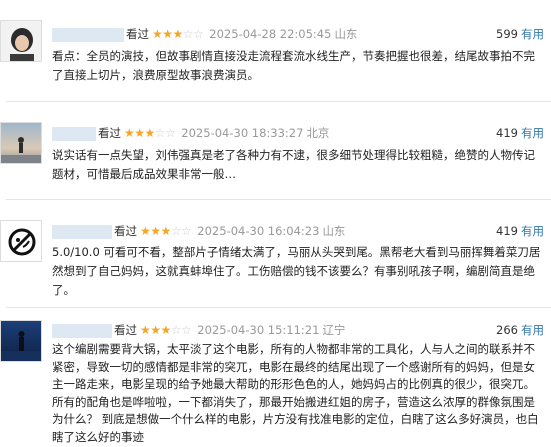 Image resolution: width=551 pixels, height=447 pixels. I want to click on review-time: 2025-04-30 18:33:27, so click(242, 133).